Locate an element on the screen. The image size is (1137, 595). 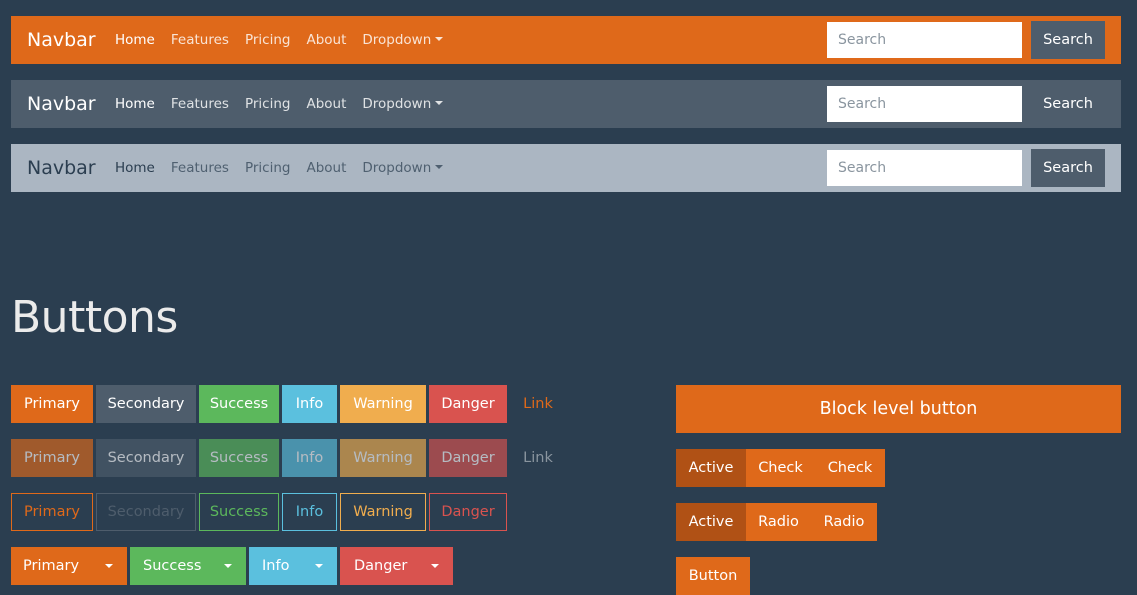
primary-split-button: Primary is located at coordinates (69, 566).